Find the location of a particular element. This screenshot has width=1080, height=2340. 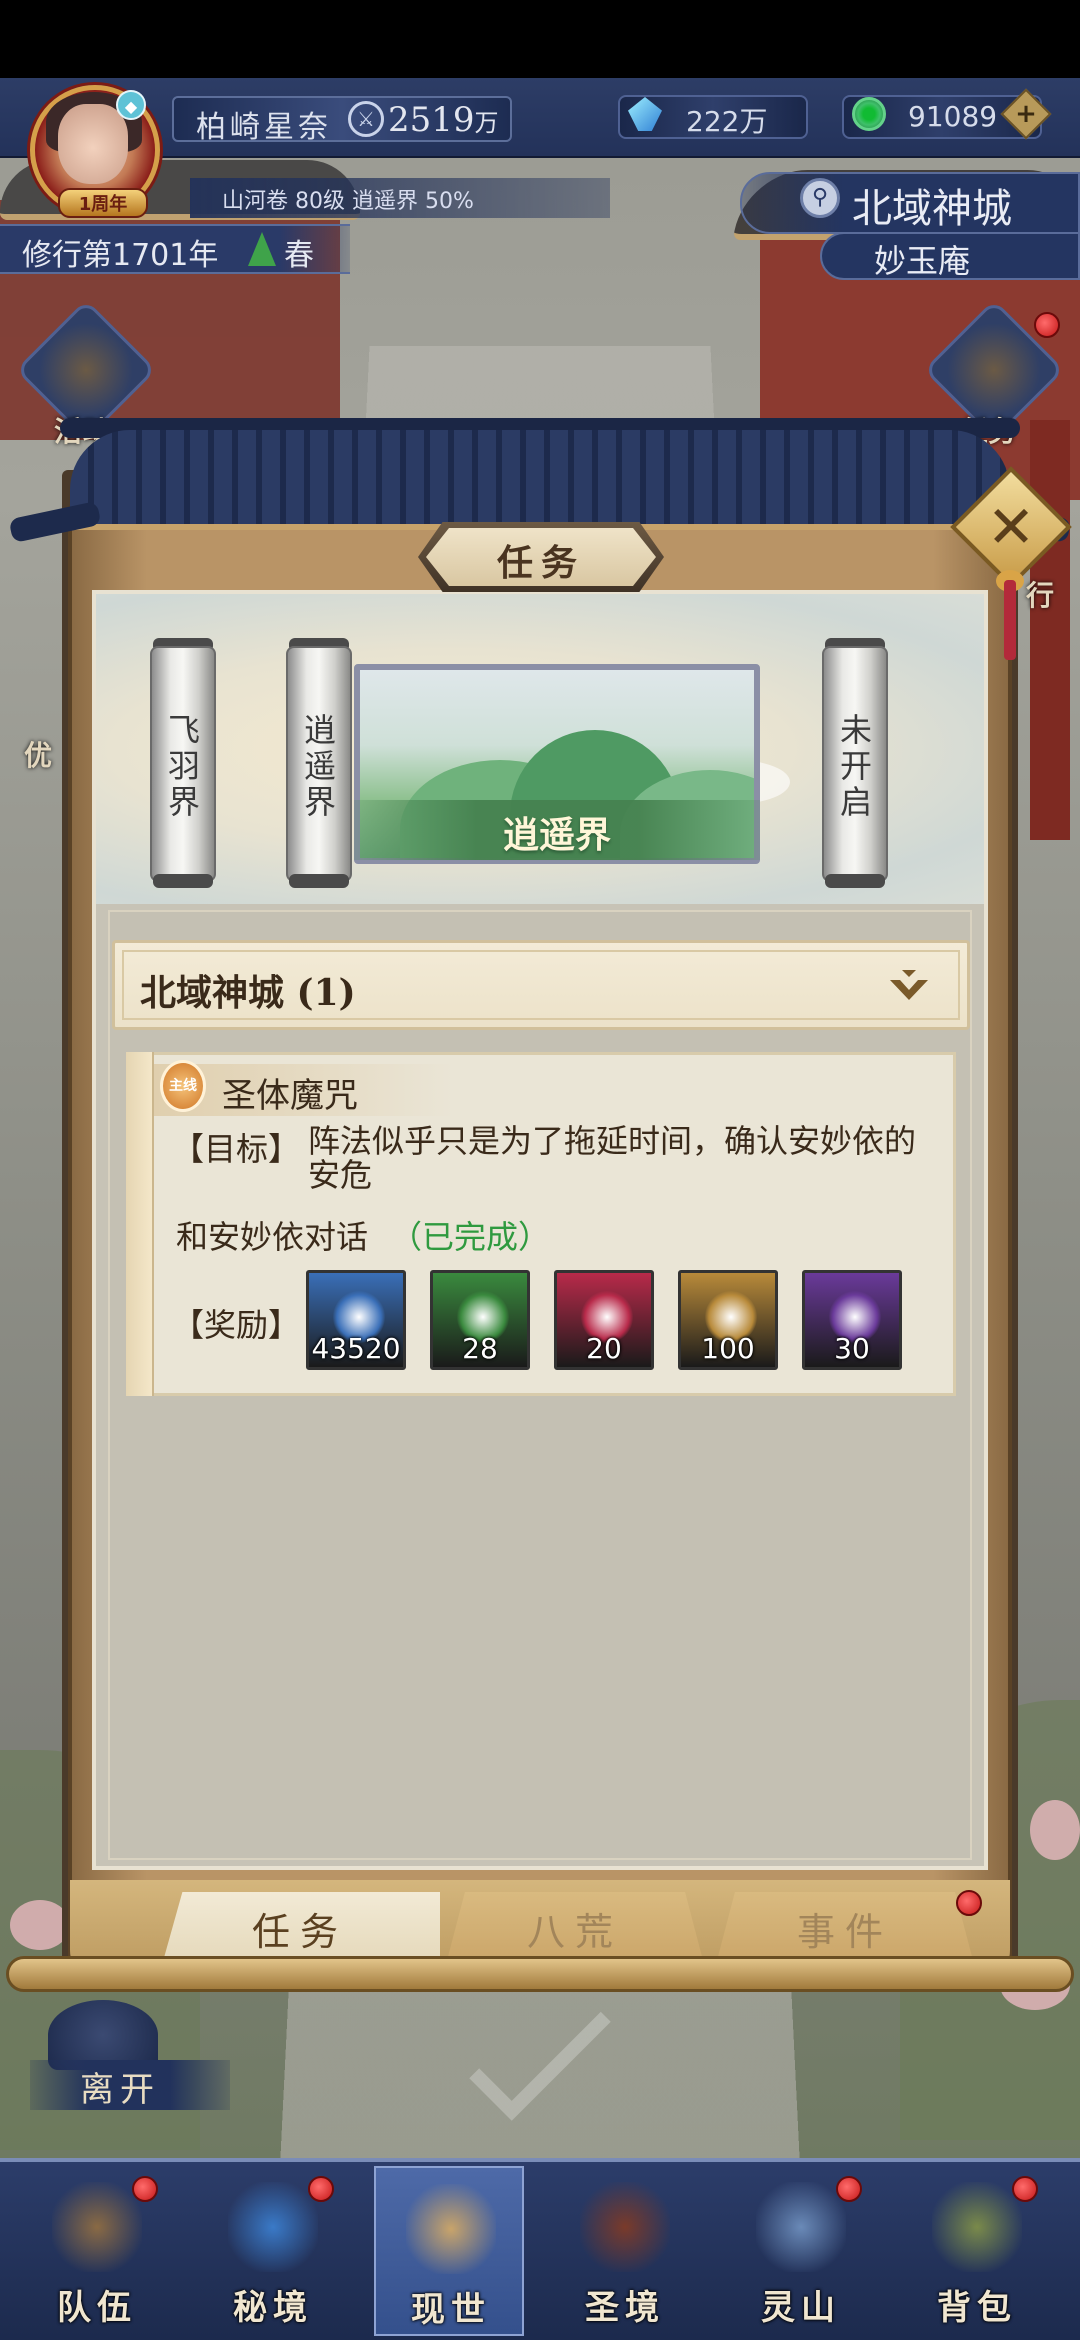

selected-realm-label: 逍遥界 is located at coordinates (556, 835).